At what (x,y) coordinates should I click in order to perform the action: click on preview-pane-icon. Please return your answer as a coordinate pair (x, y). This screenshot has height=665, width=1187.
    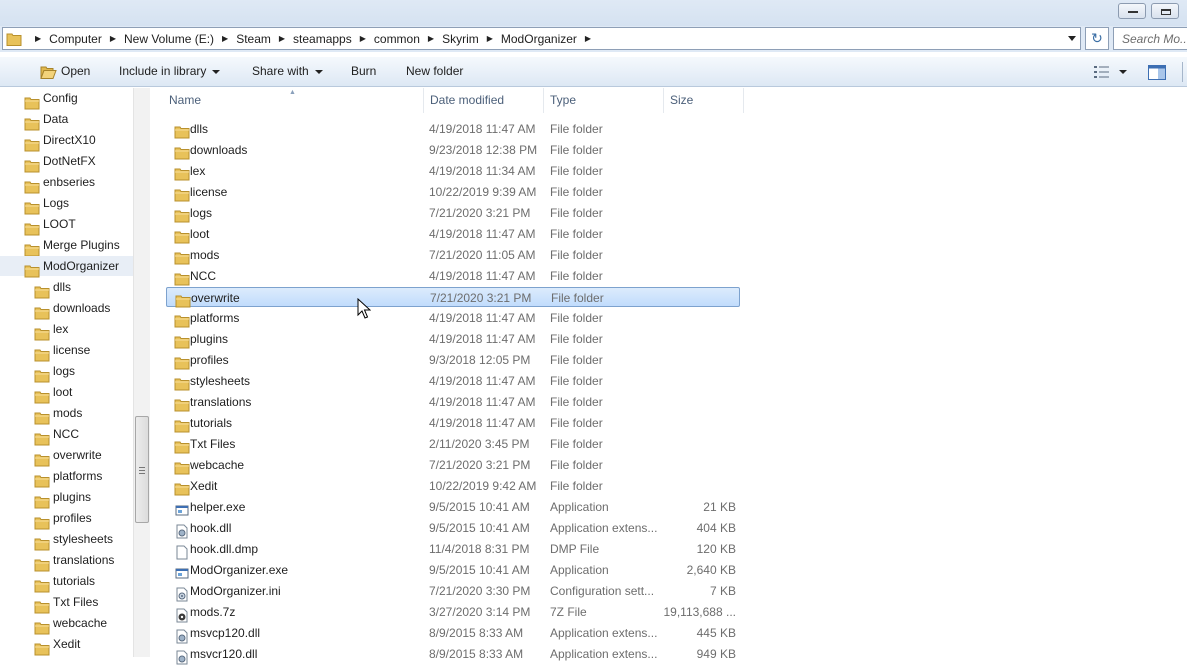
    Looking at the image, I should click on (1157, 72).